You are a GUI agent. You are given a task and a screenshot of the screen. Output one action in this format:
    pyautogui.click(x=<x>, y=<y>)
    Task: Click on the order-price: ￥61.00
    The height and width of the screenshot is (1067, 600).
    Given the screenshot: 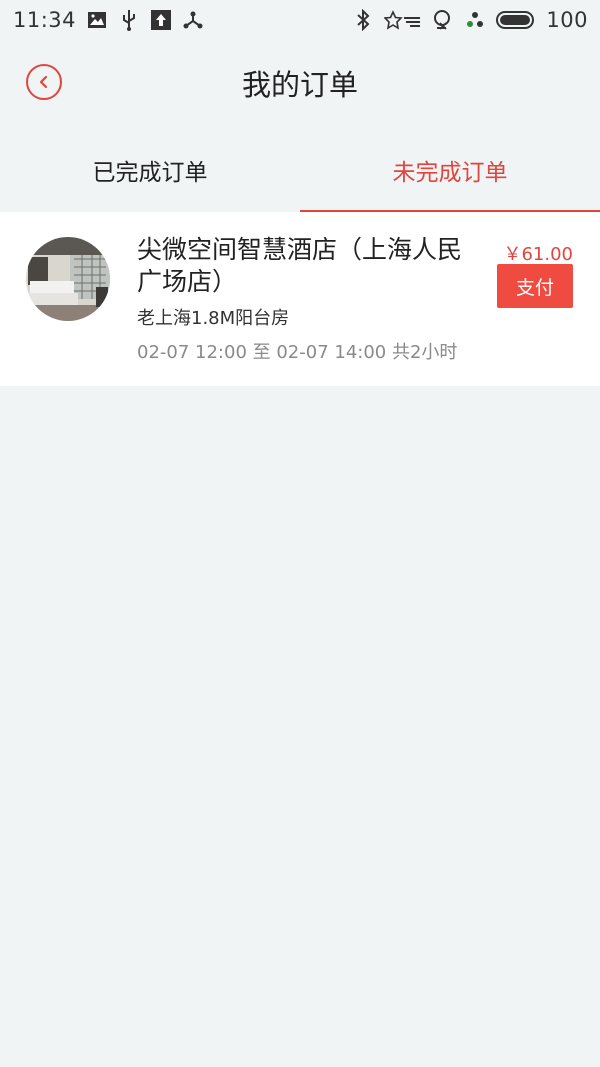 What is the action you would take?
    pyautogui.click(x=538, y=254)
    